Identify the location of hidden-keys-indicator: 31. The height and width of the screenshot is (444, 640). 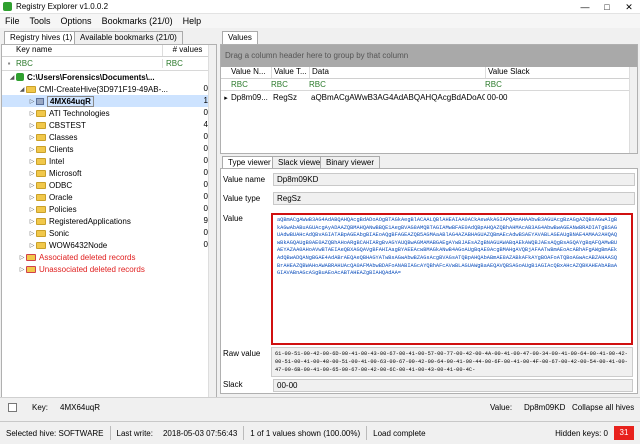
(624, 433).